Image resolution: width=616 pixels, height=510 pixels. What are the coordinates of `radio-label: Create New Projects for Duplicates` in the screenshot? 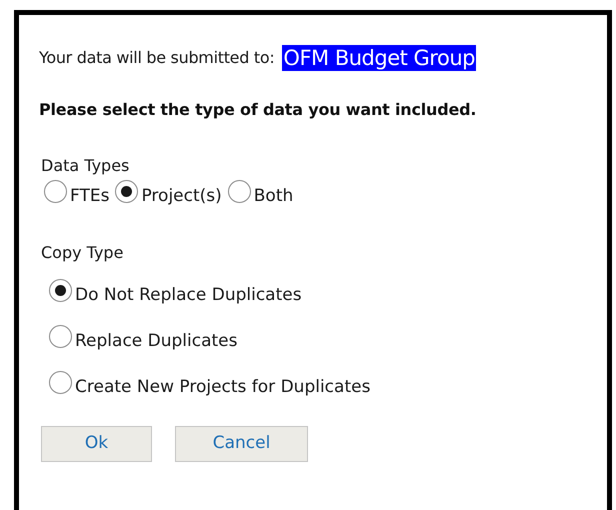 It's located at (222, 387).